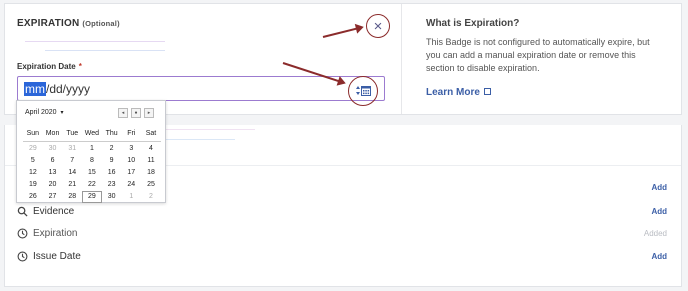  I want to click on calendar-day: 12, so click(33, 173).